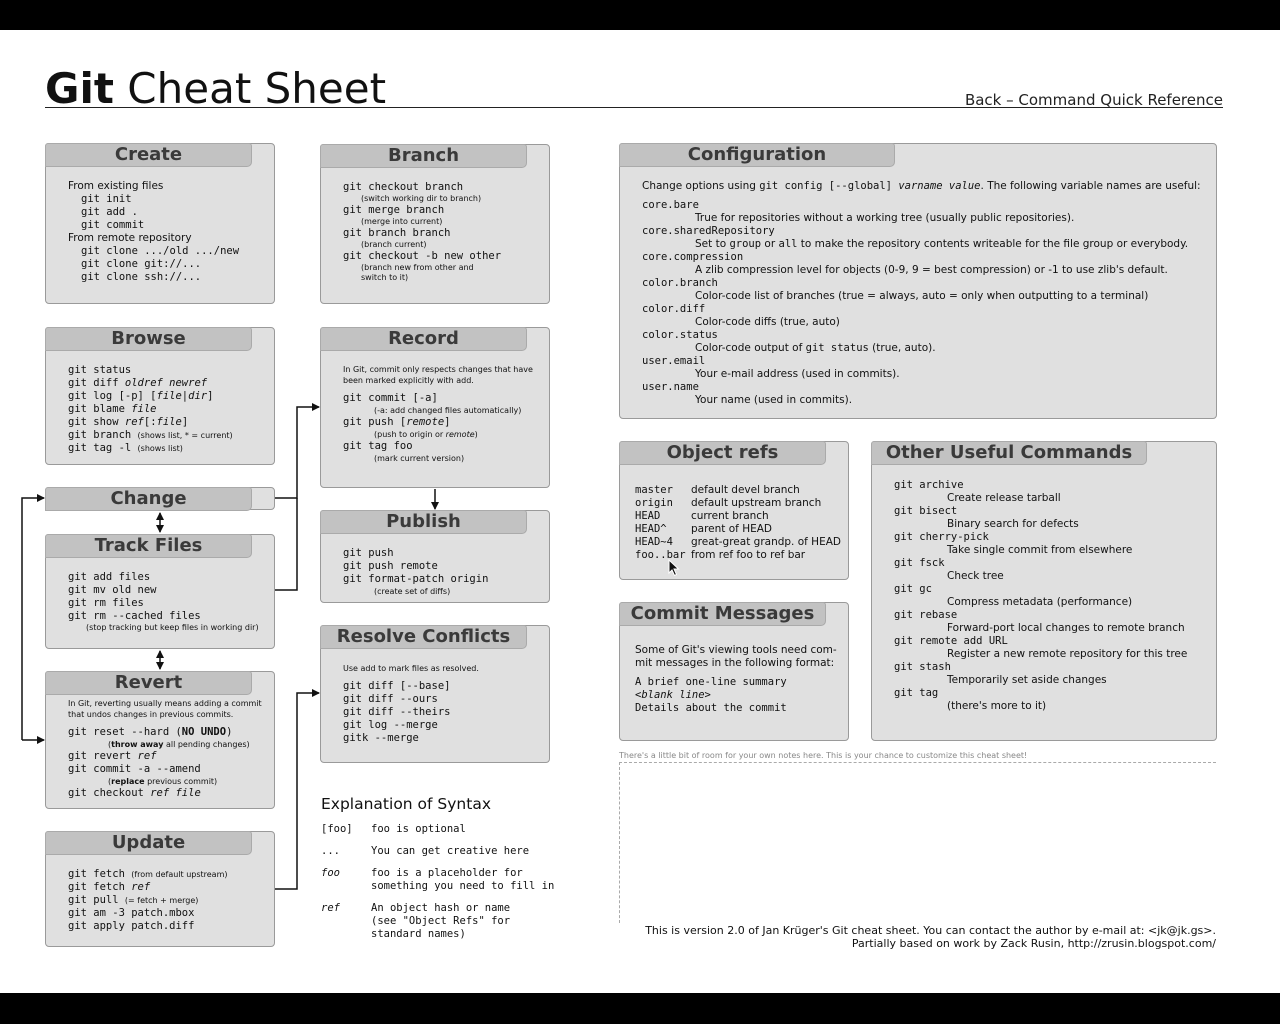 This screenshot has height=1024, width=1280. Describe the element at coordinates (736, 650) in the screenshot. I see `text-segment: Some of Git's viewing tools need com-` at that location.